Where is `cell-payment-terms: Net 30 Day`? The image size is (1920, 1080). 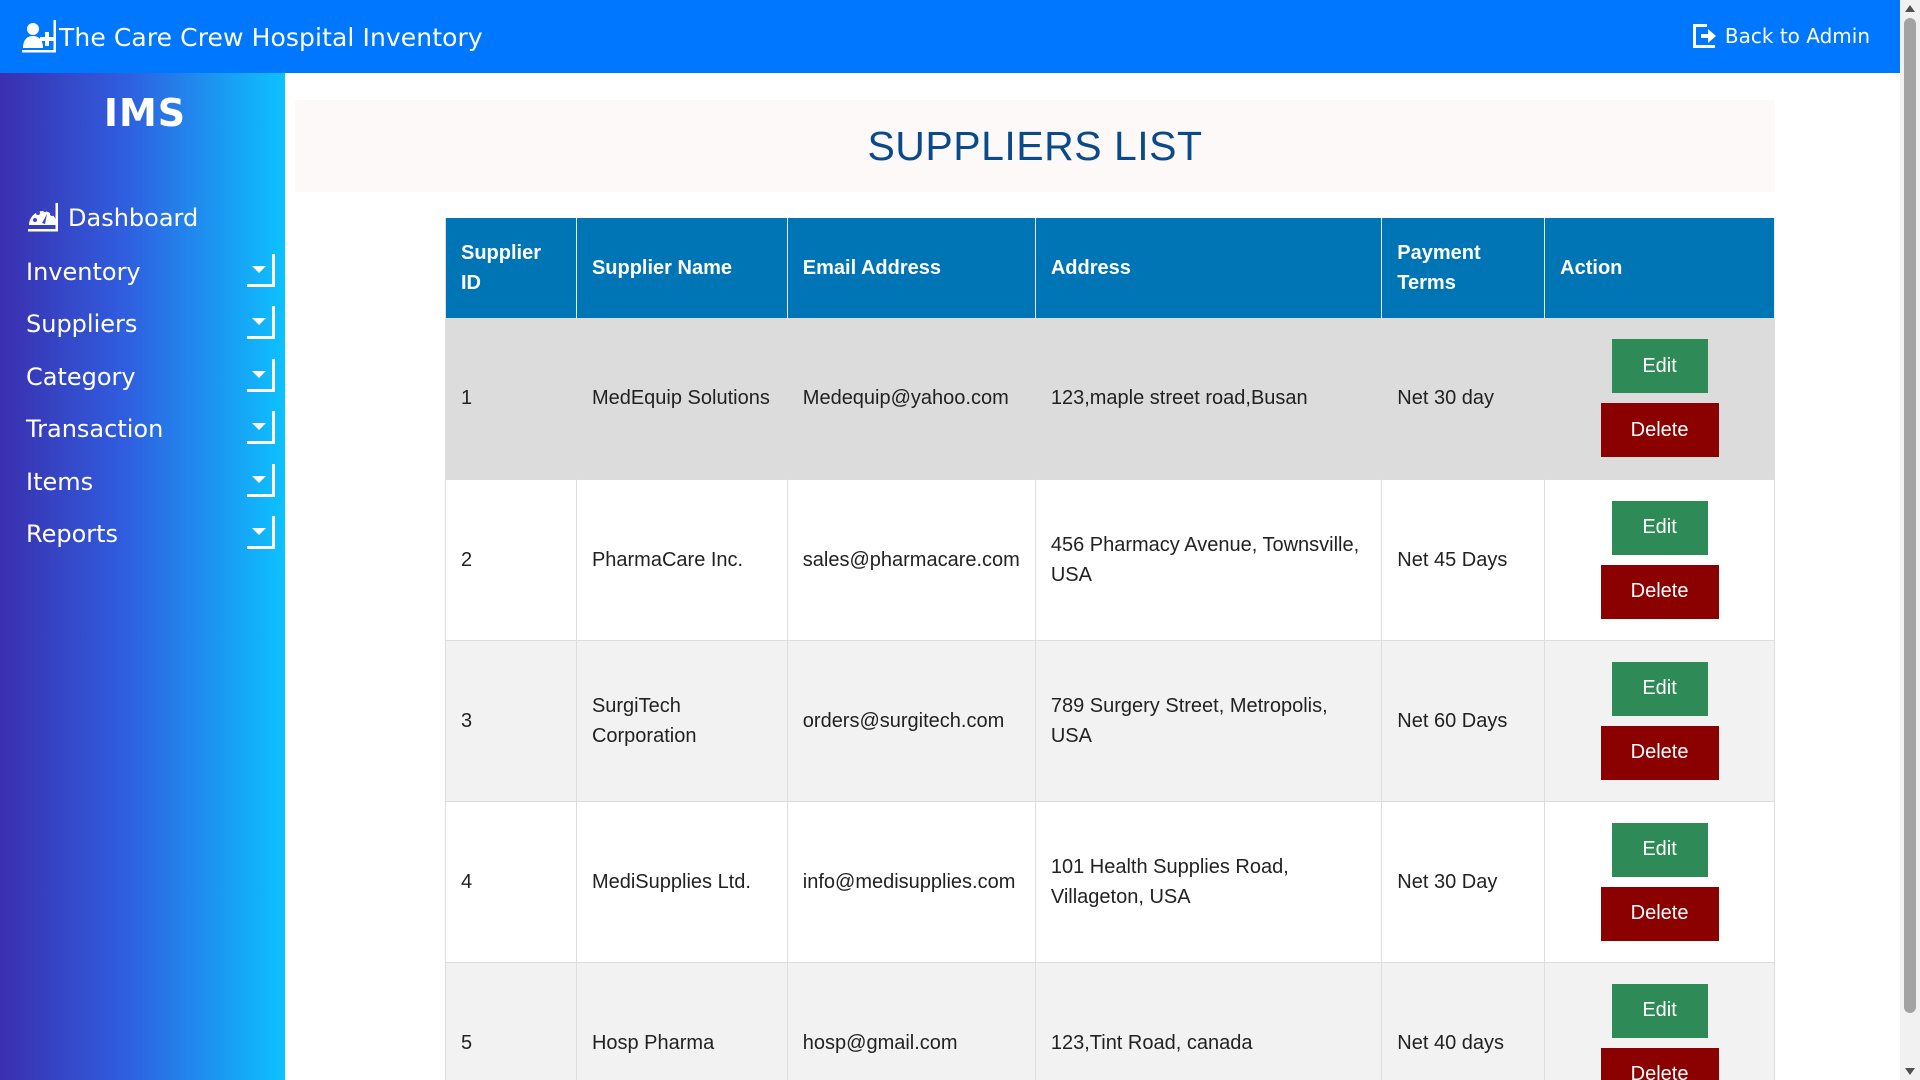 cell-payment-terms: Net 30 Day is located at coordinates (1463, 882).